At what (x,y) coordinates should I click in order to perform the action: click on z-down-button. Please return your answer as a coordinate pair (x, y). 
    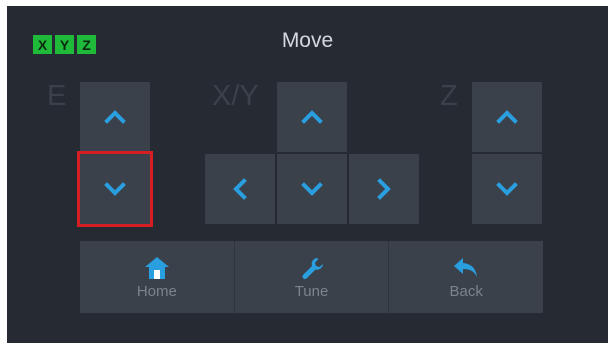
    Looking at the image, I should click on (507, 189).